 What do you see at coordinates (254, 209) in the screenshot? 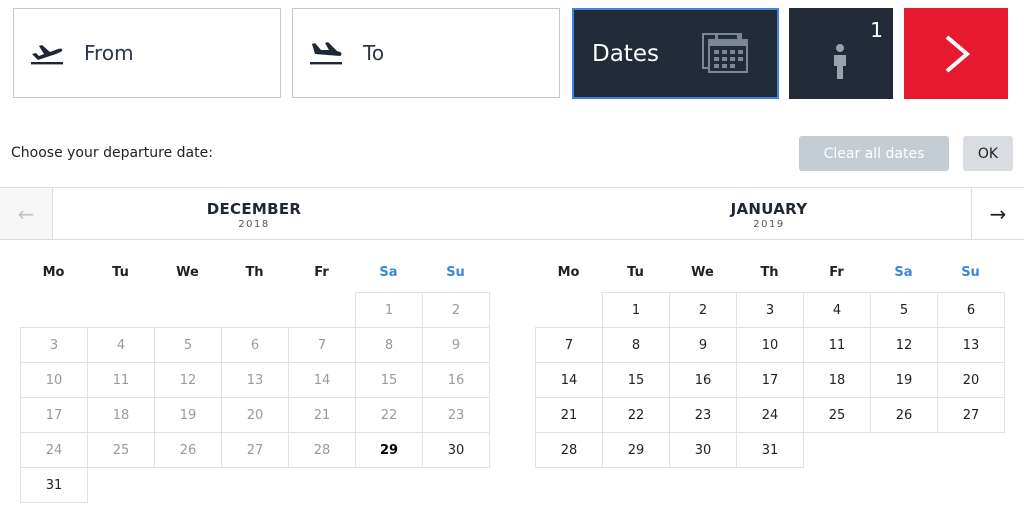
I see `month-name: DECEMBER` at bounding box center [254, 209].